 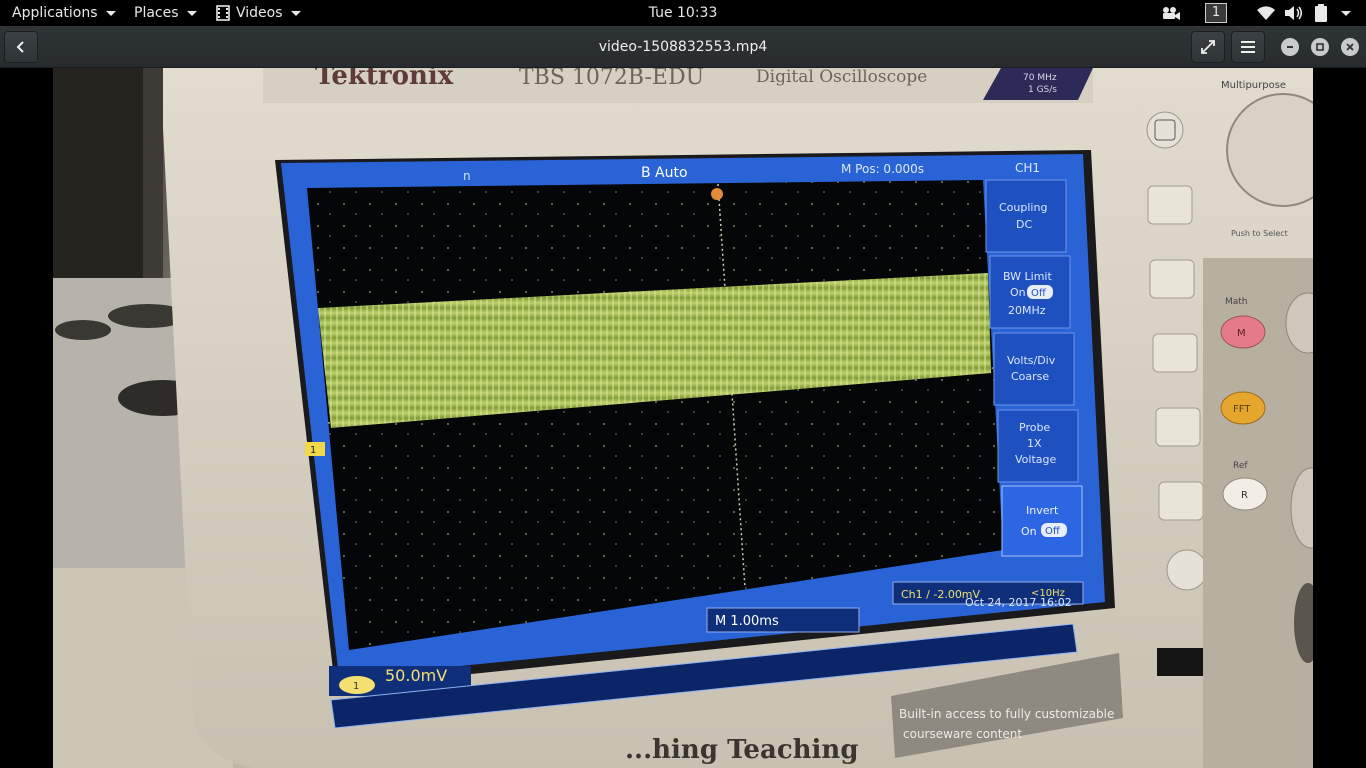 What do you see at coordinates (356, 686) in the screenshot?
I see `ch1-label: 1` at bounding box center [356, 686].